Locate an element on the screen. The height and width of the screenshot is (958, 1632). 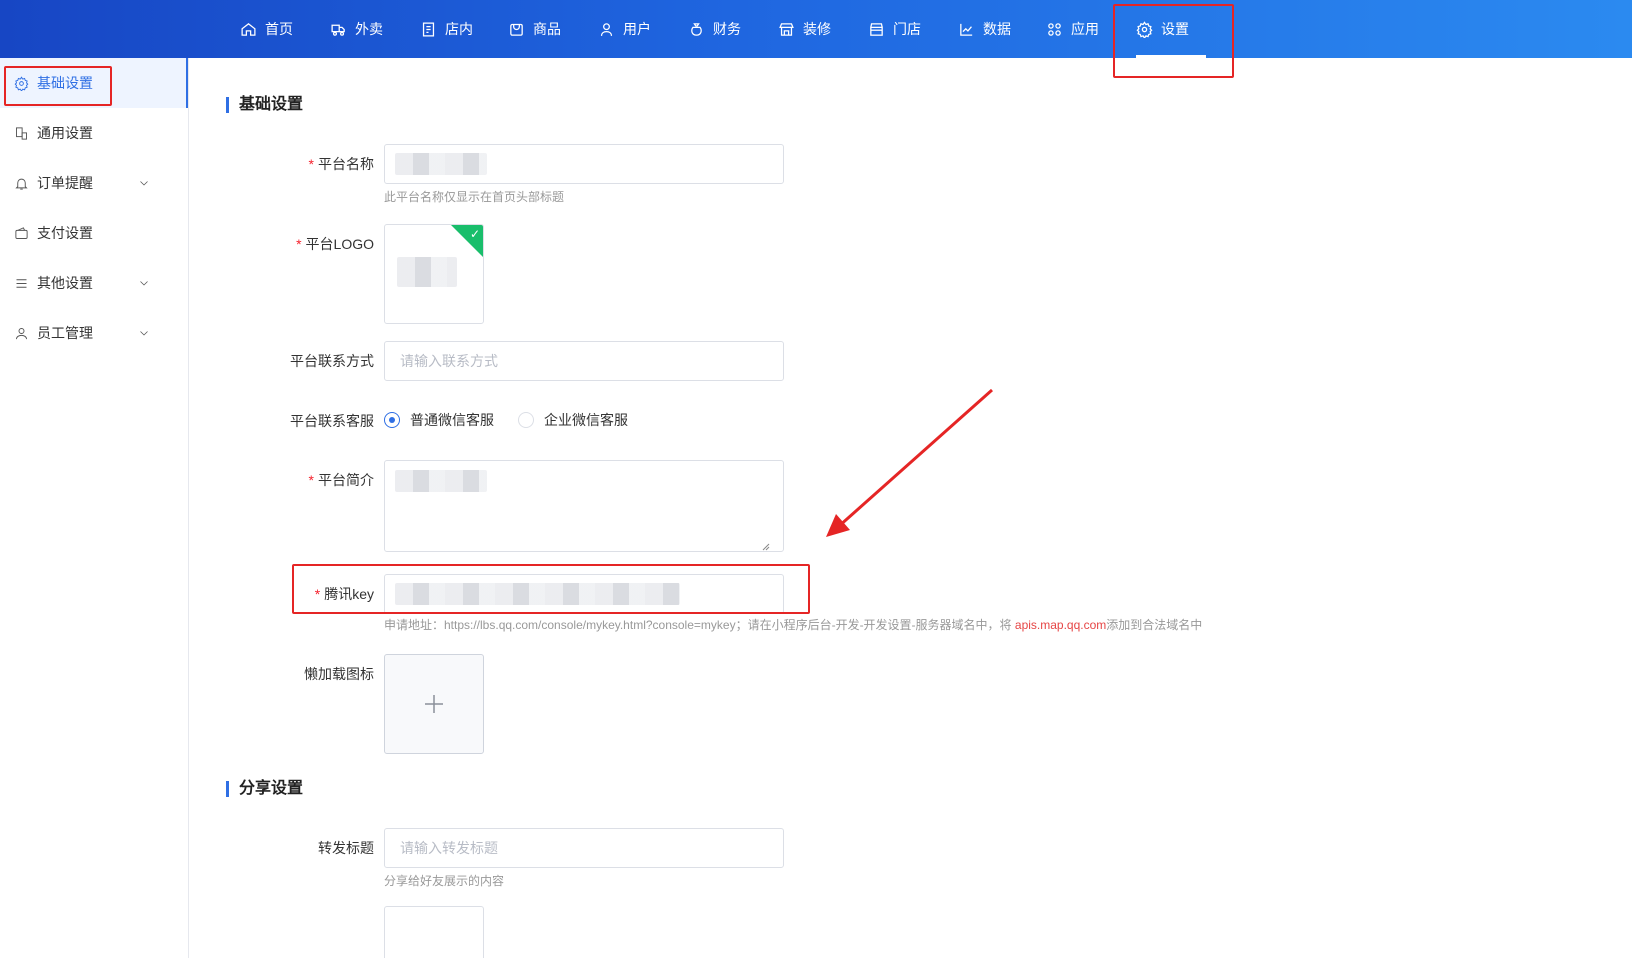
sidebar-item-order-reminder: 订单提醒 is located at coordinates (94, 183).